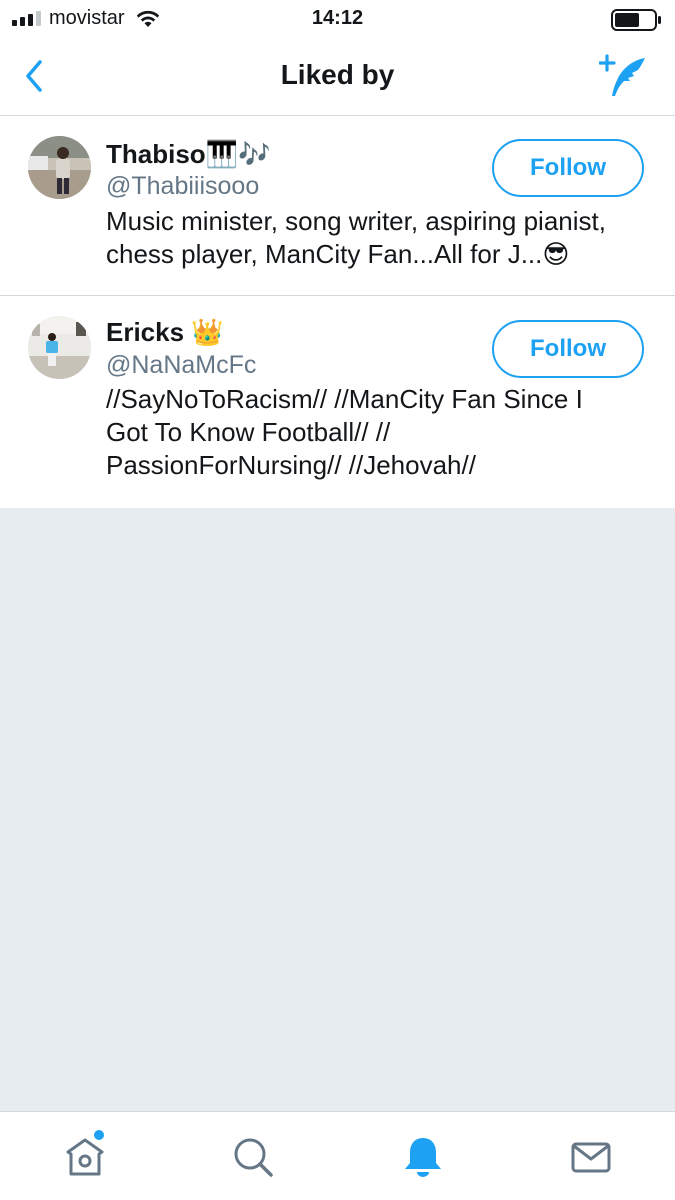 The width and height of the screenshot is (675, 1200). What do you see at coordinates (624, 76) in the screenshot?
I see `compose-quill-icon` at bounding box center [624, 76].